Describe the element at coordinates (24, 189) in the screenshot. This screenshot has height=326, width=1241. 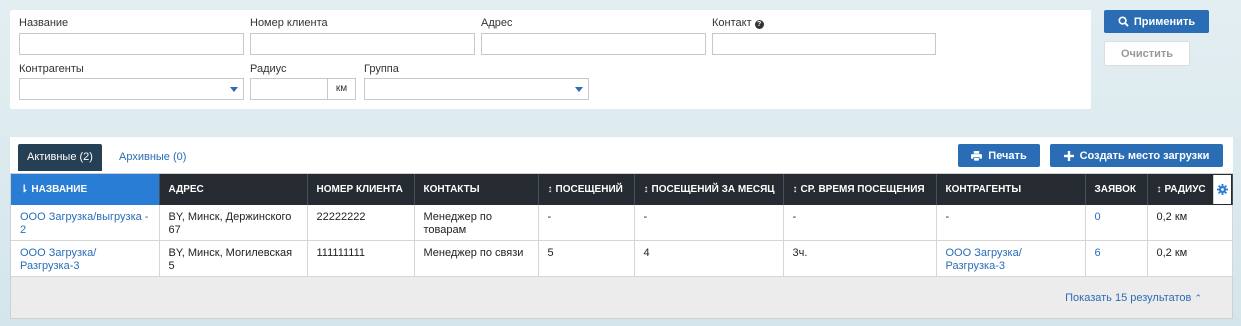
I see `sort-asc-icon: ⇂` at that location.